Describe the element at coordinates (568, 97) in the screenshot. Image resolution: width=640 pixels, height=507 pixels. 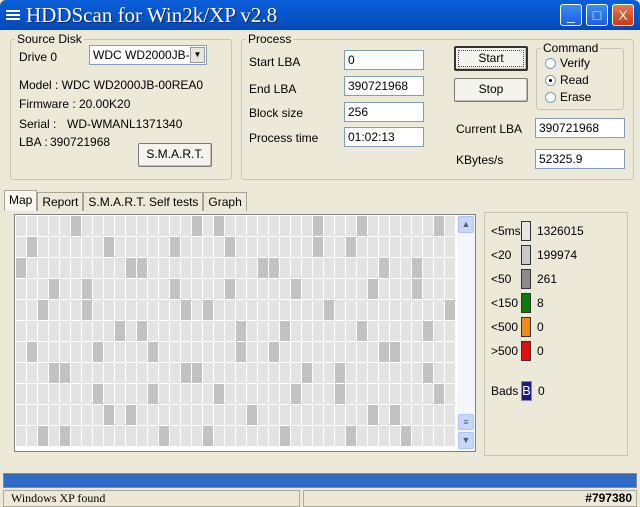
I see `radio-erase: Erase` at that location.